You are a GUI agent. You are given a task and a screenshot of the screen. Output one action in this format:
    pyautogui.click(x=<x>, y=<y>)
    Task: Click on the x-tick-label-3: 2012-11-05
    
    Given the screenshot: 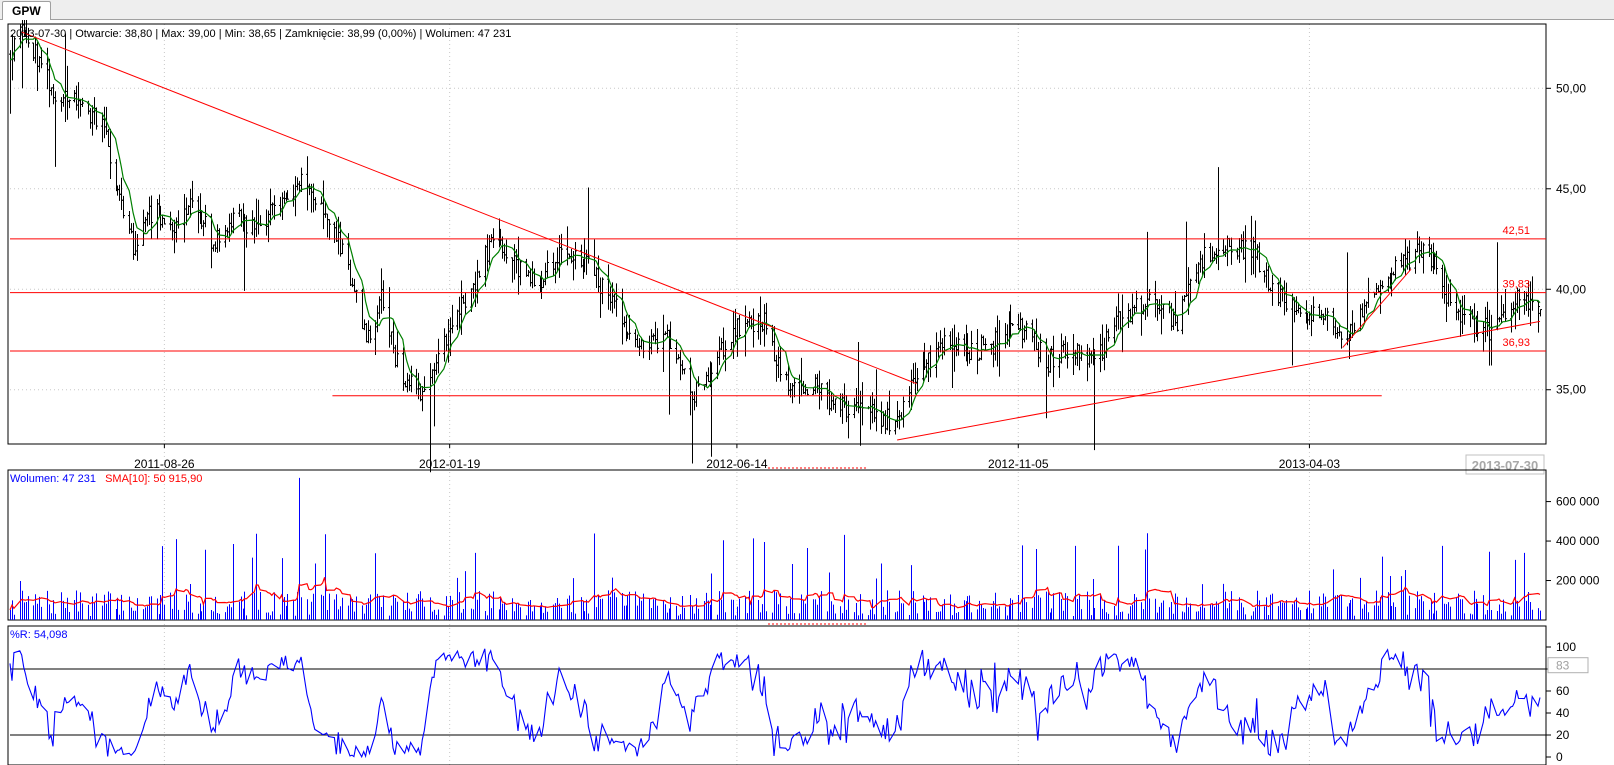 What is the action you would take?
    pyautogui.click(x=1018, y=464)
    